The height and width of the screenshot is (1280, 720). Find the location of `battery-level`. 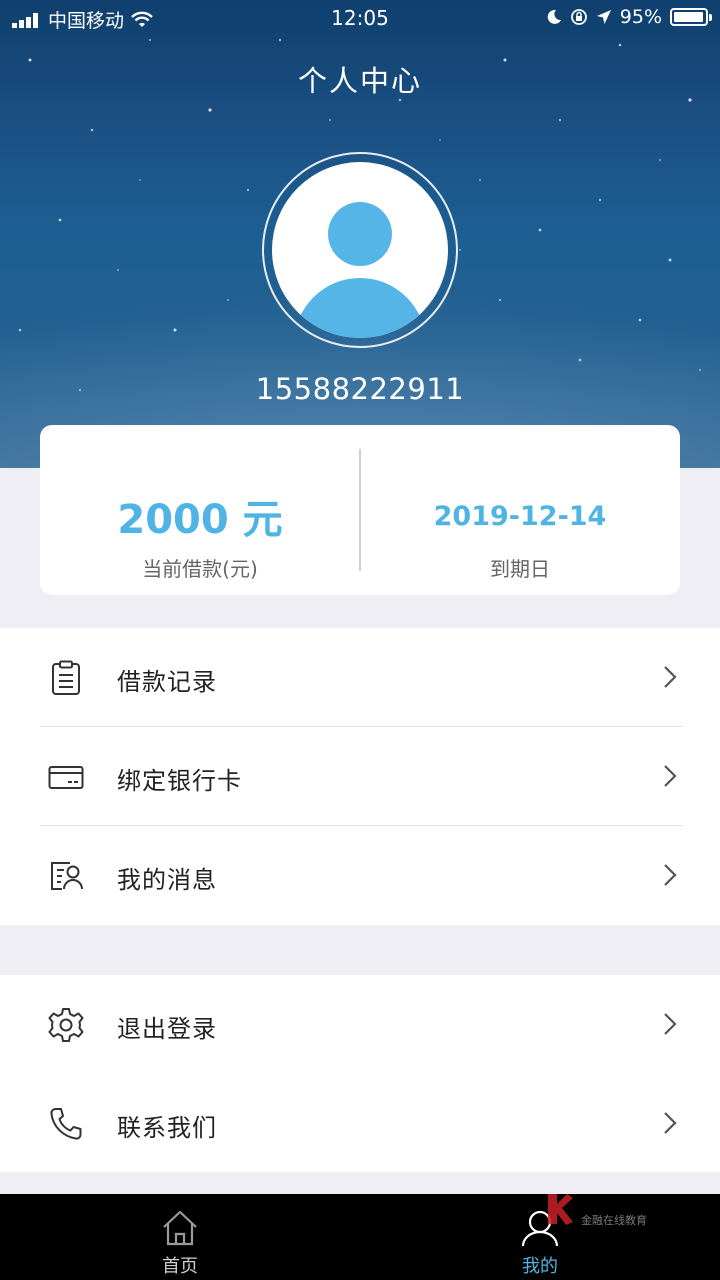

battery-level is located at coordinates (688, 17).